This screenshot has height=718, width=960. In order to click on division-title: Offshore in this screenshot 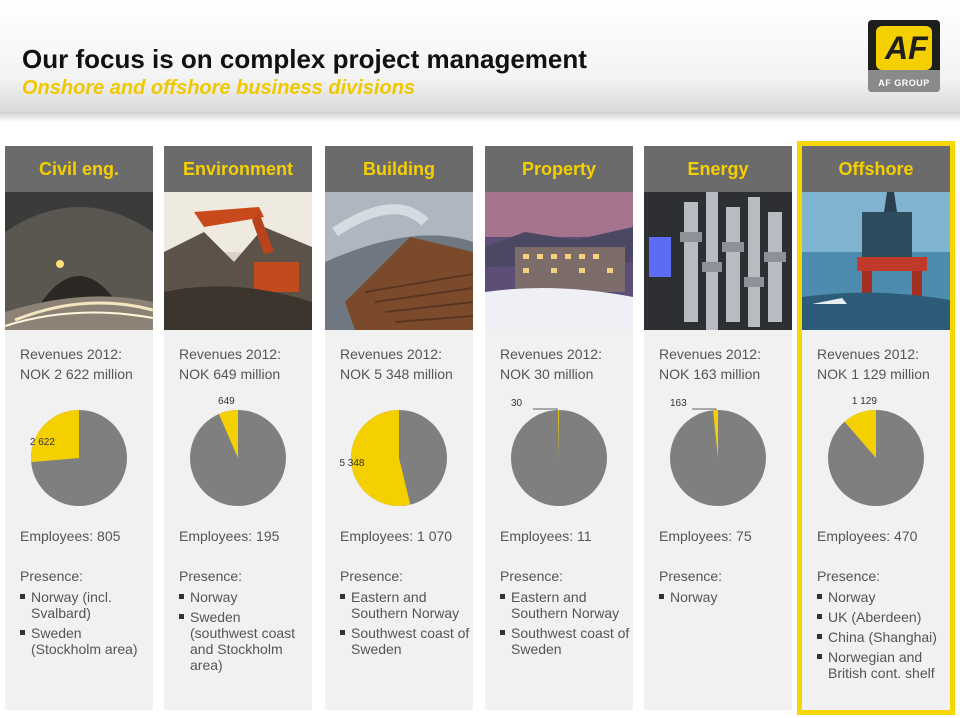, I will do `click(876, 169)`.